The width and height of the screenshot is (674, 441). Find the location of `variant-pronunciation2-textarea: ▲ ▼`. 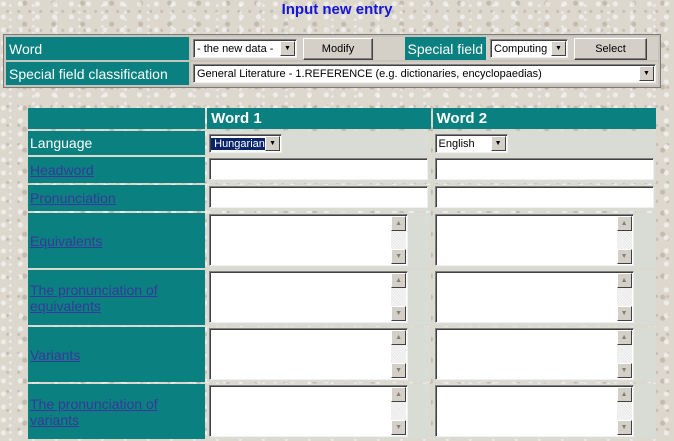

variant-pronunciation2-textarea: ▲ ▼ is located at coordinates (534, 411).